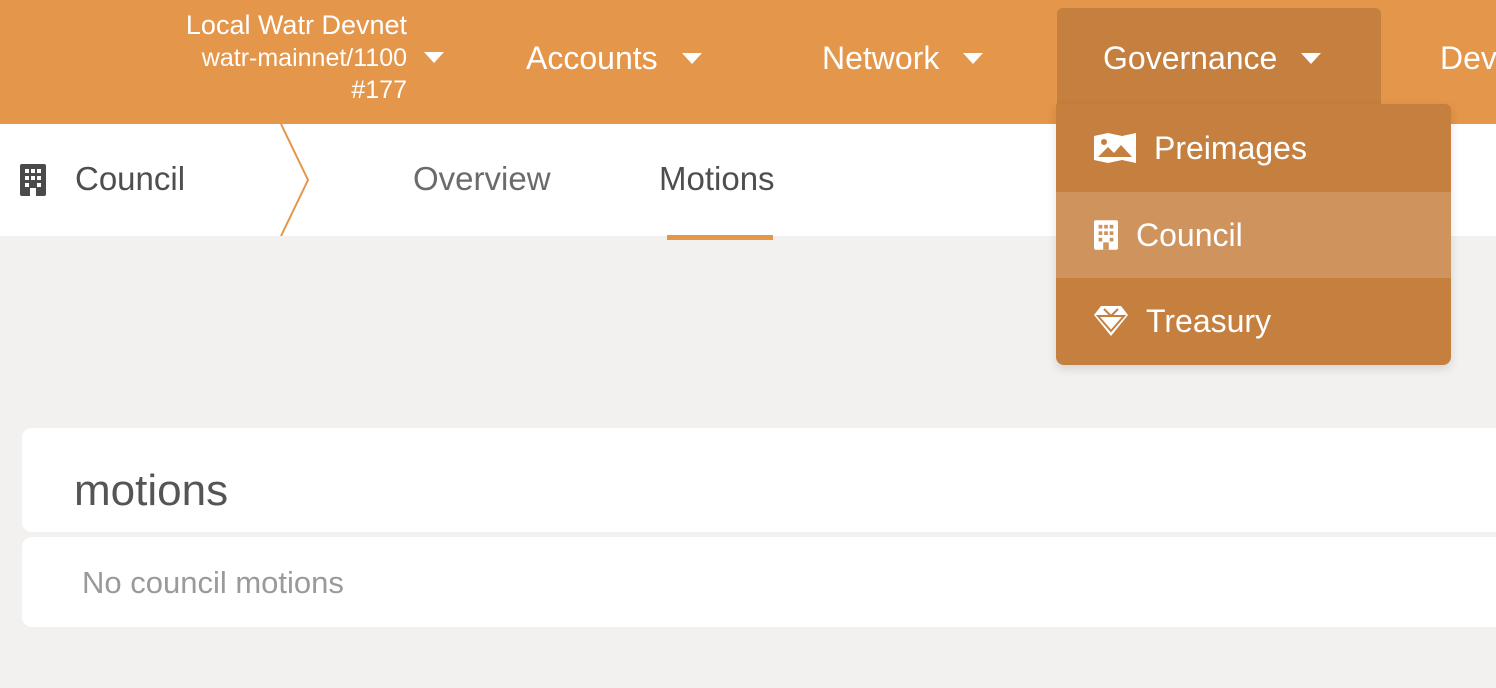 This screenshot has height=688, width=1496. What do you see at coordinates (592, 57) in the screenshot?
I see `nav-accounts-label: Accounts` at bounding box center [592, 57].